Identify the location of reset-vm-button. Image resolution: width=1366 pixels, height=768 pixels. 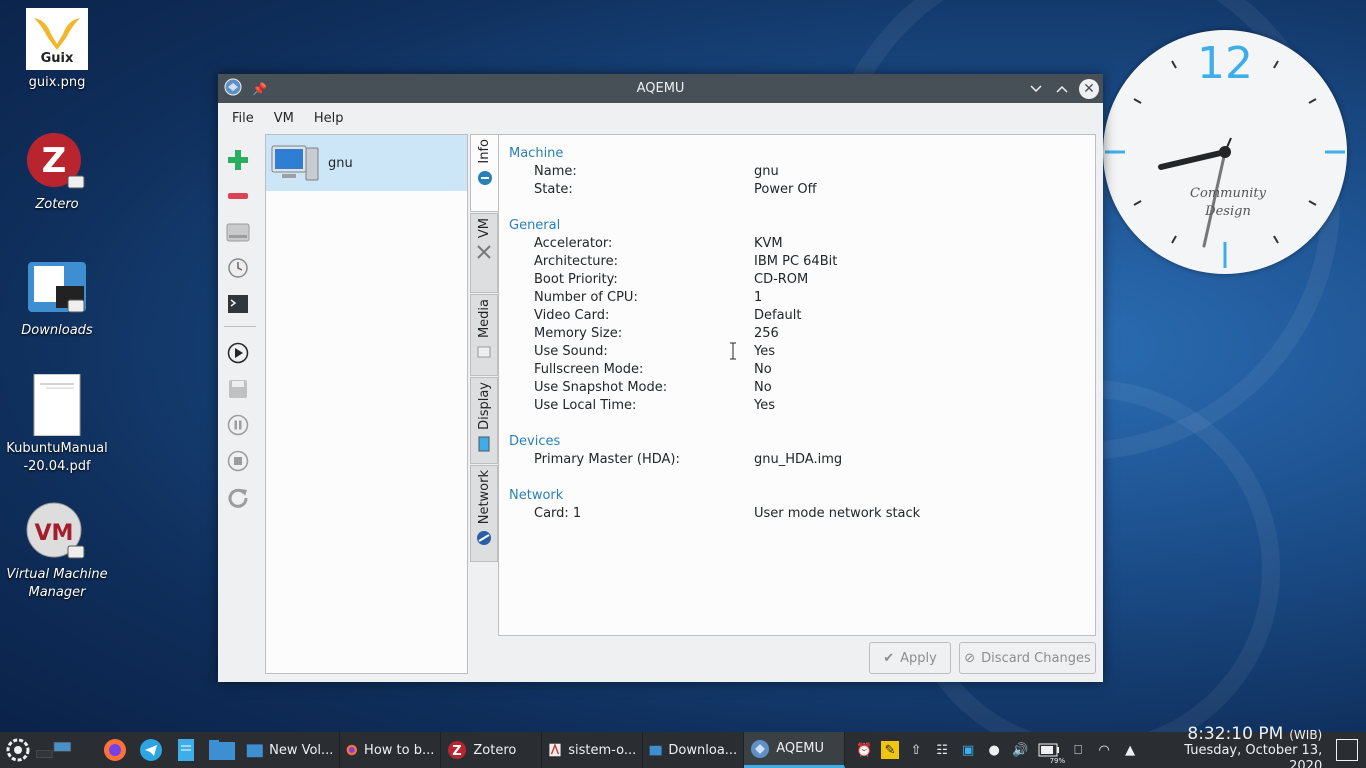
(238, 497).